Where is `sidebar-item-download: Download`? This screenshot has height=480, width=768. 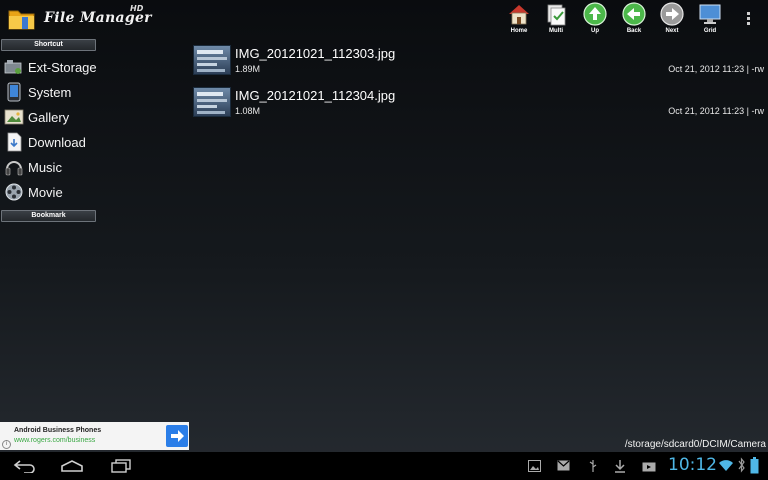 sidebar-item-download: Download is located at coordinates (94, 142).